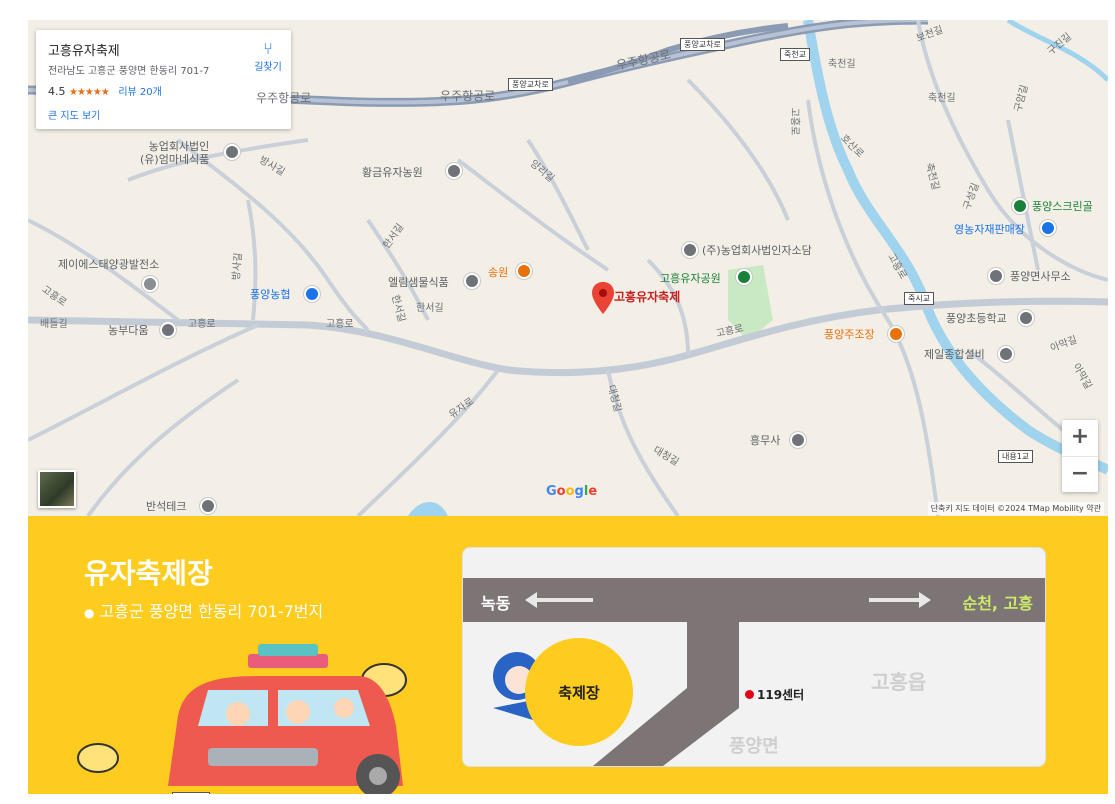 The height and width of the screenshot is (804, 1115). Describe the element at coordinates (57, 91) in the screenshot. I see `rating-value: 4.5` at that location.